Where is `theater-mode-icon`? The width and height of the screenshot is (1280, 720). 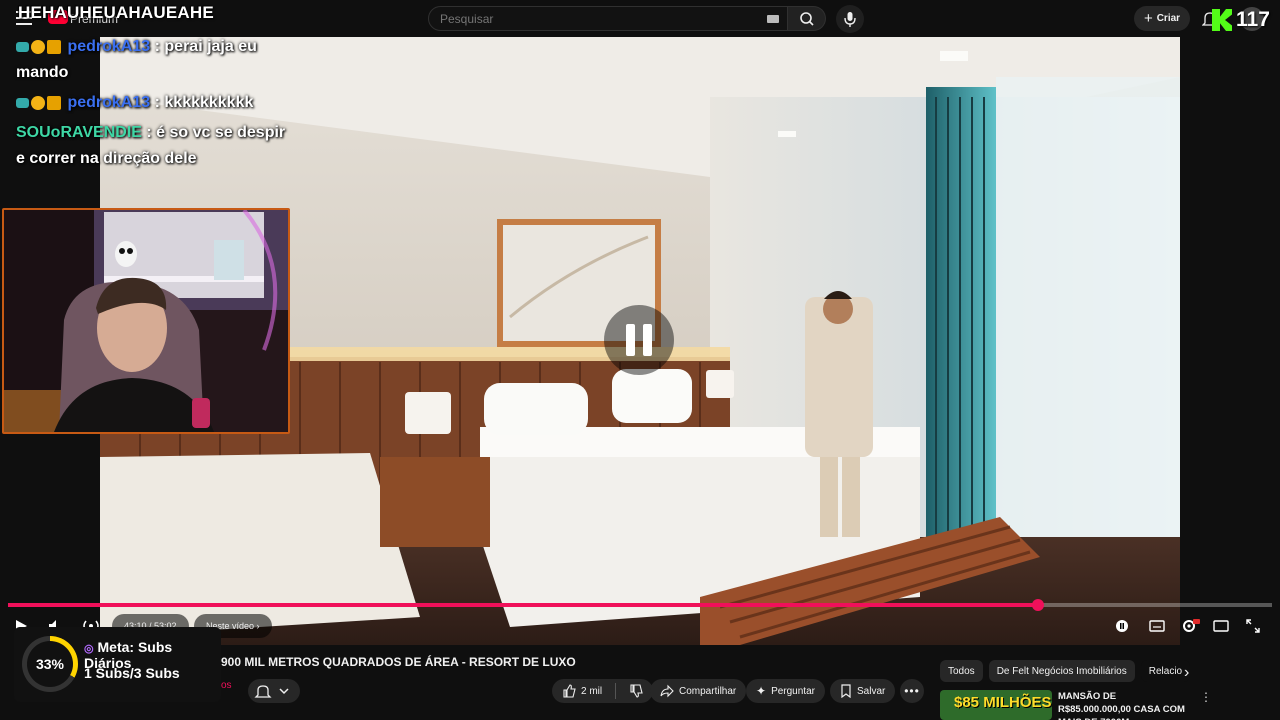
theater-mode-icon is located at coordinates (1221, 626).